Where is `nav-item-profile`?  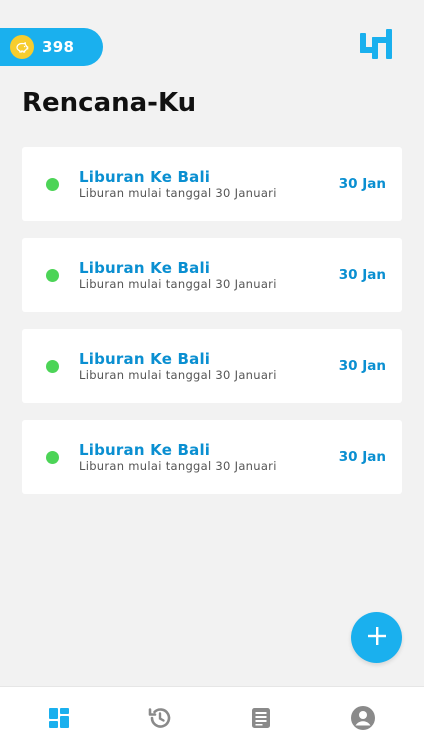
nav-item-profile is located at coordinates (363, 720).